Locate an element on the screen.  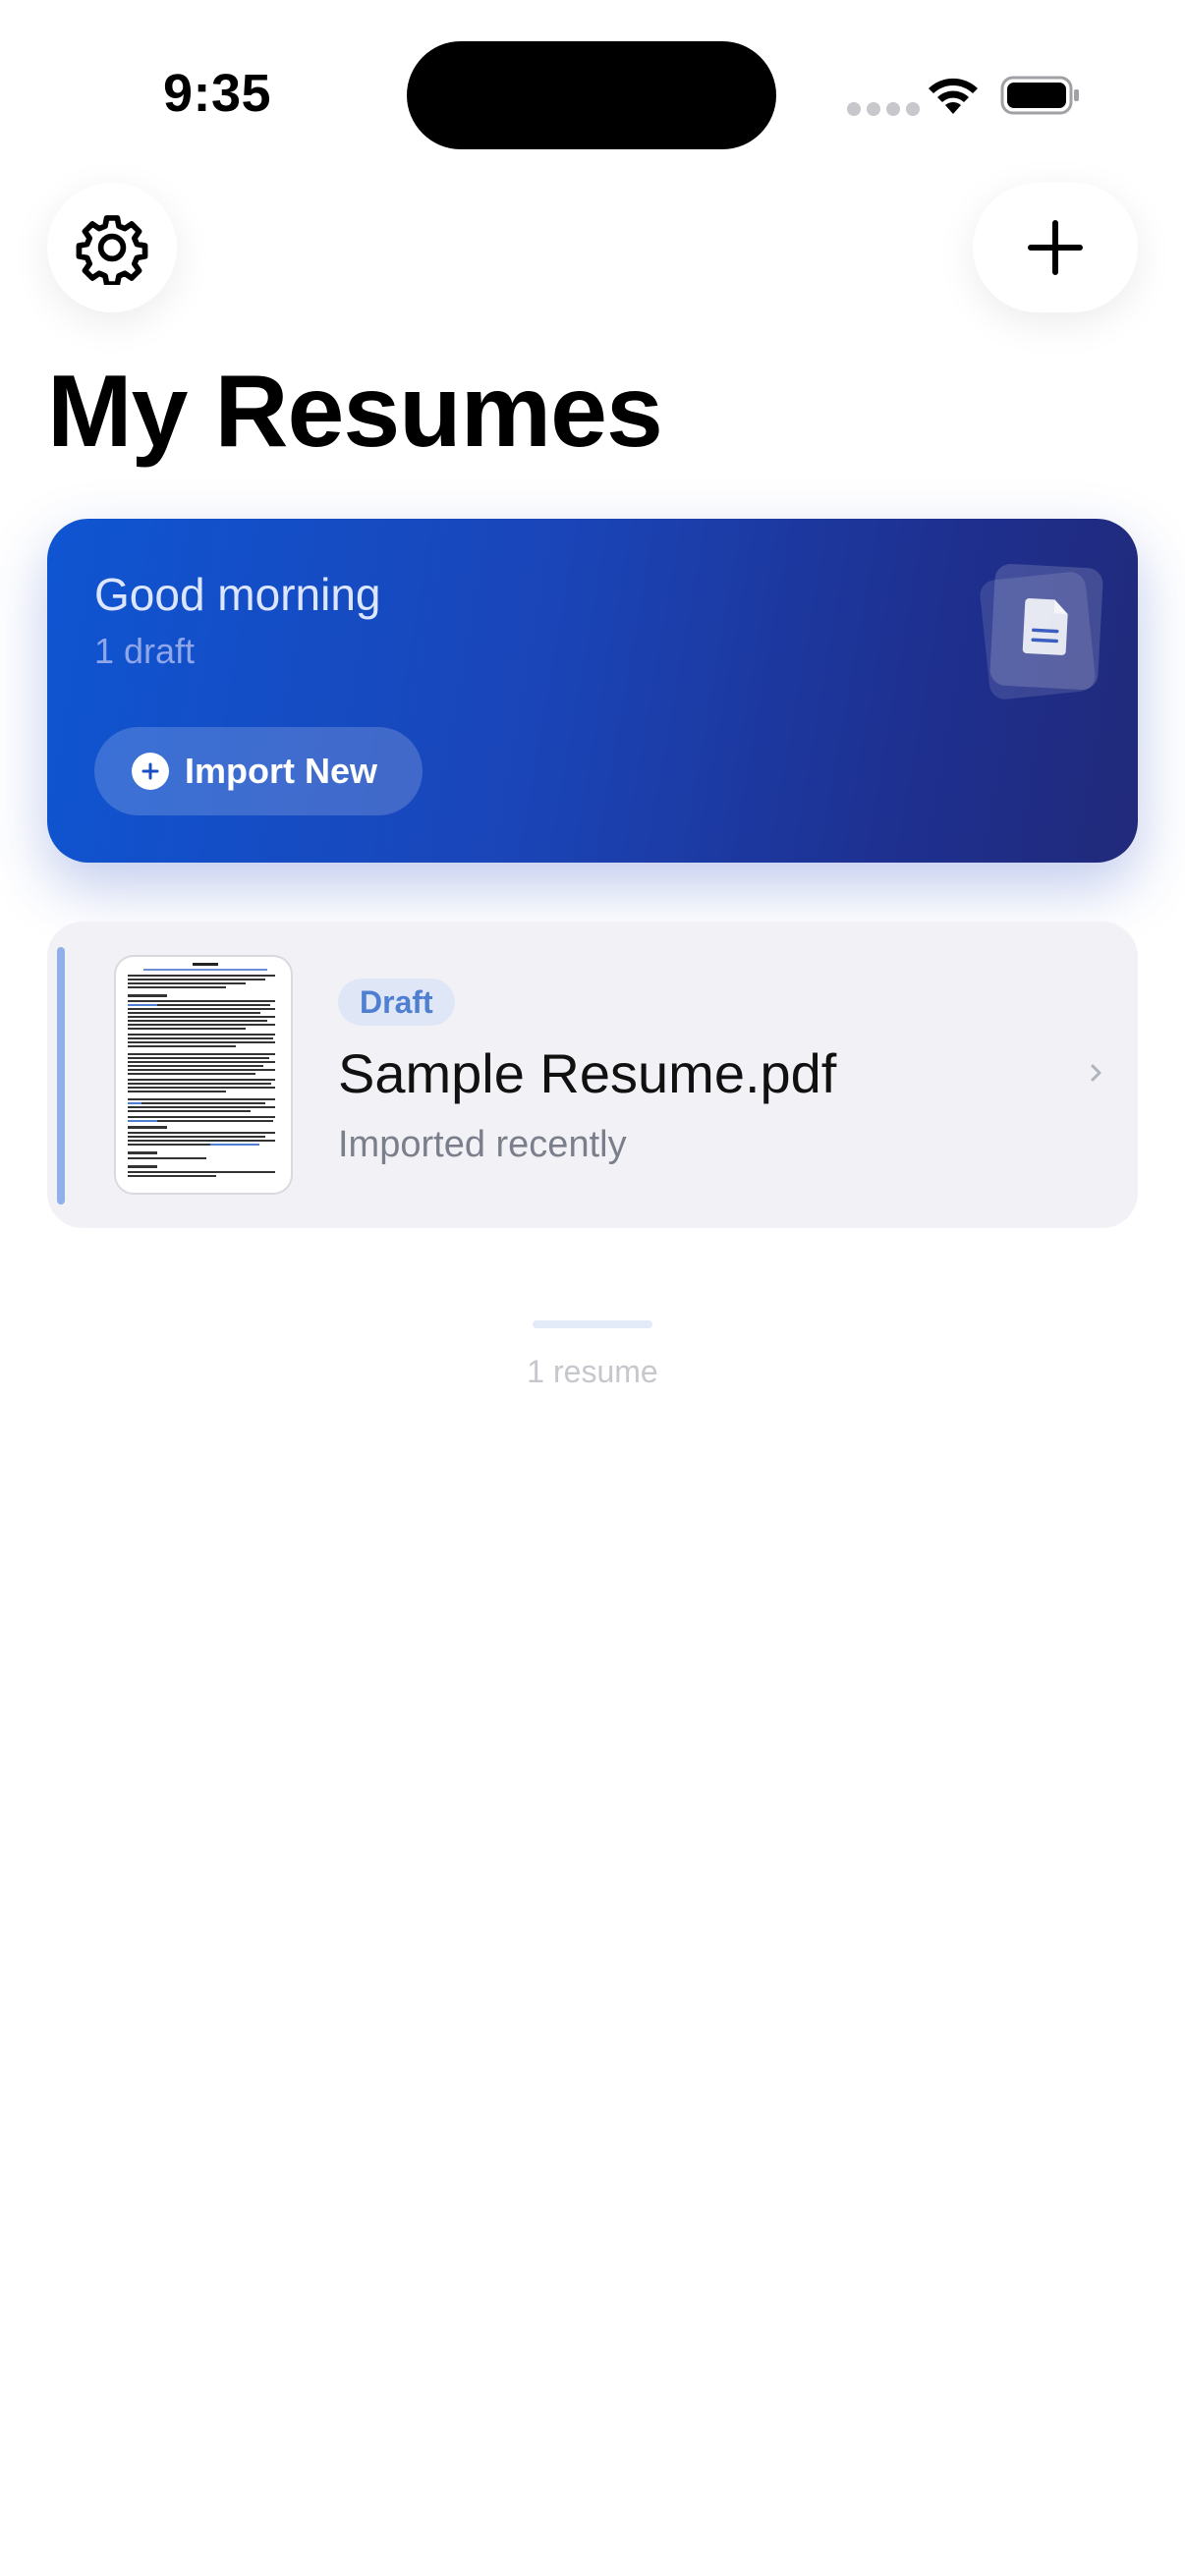
gear-icon is located at coordinates (112, 250).